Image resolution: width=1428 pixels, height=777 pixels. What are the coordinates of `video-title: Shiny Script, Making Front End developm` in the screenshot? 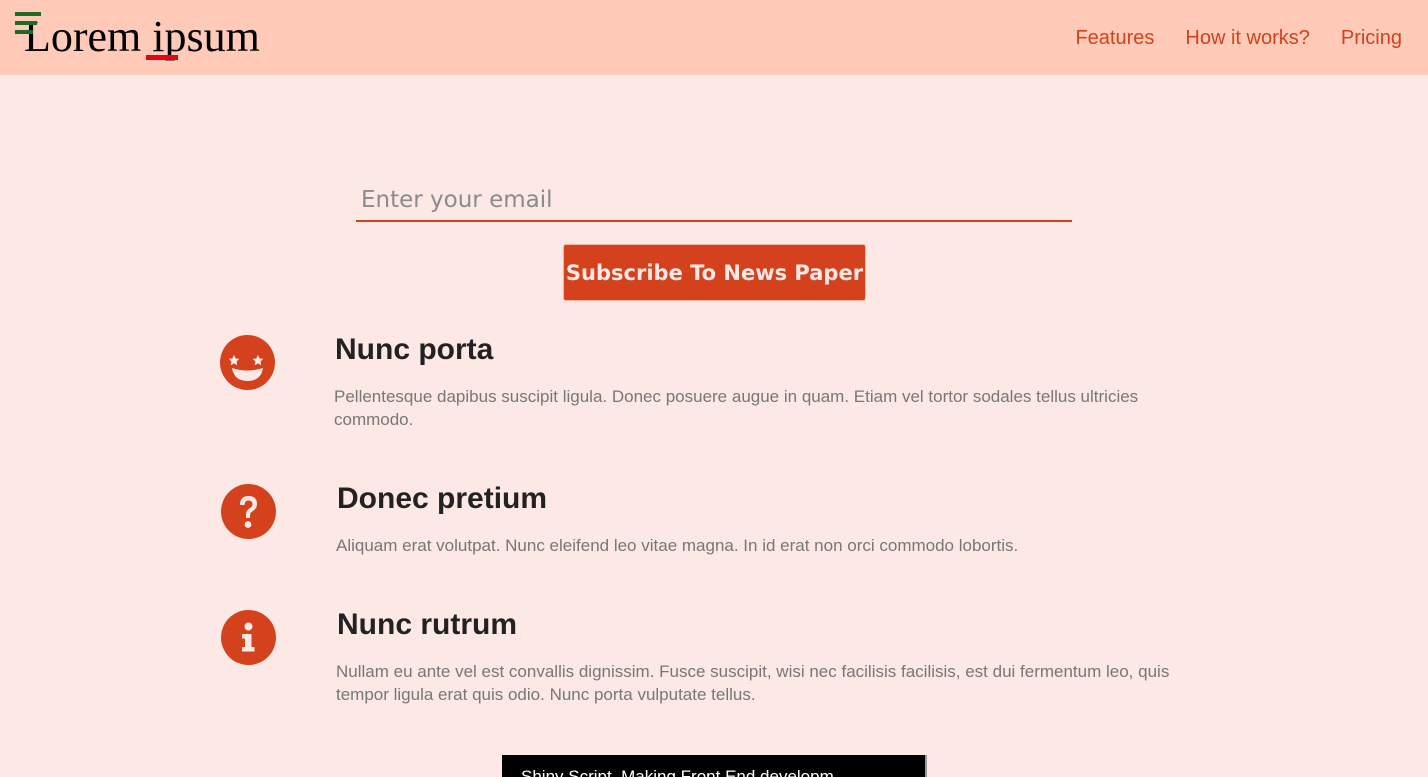 It's located at (677, 772).